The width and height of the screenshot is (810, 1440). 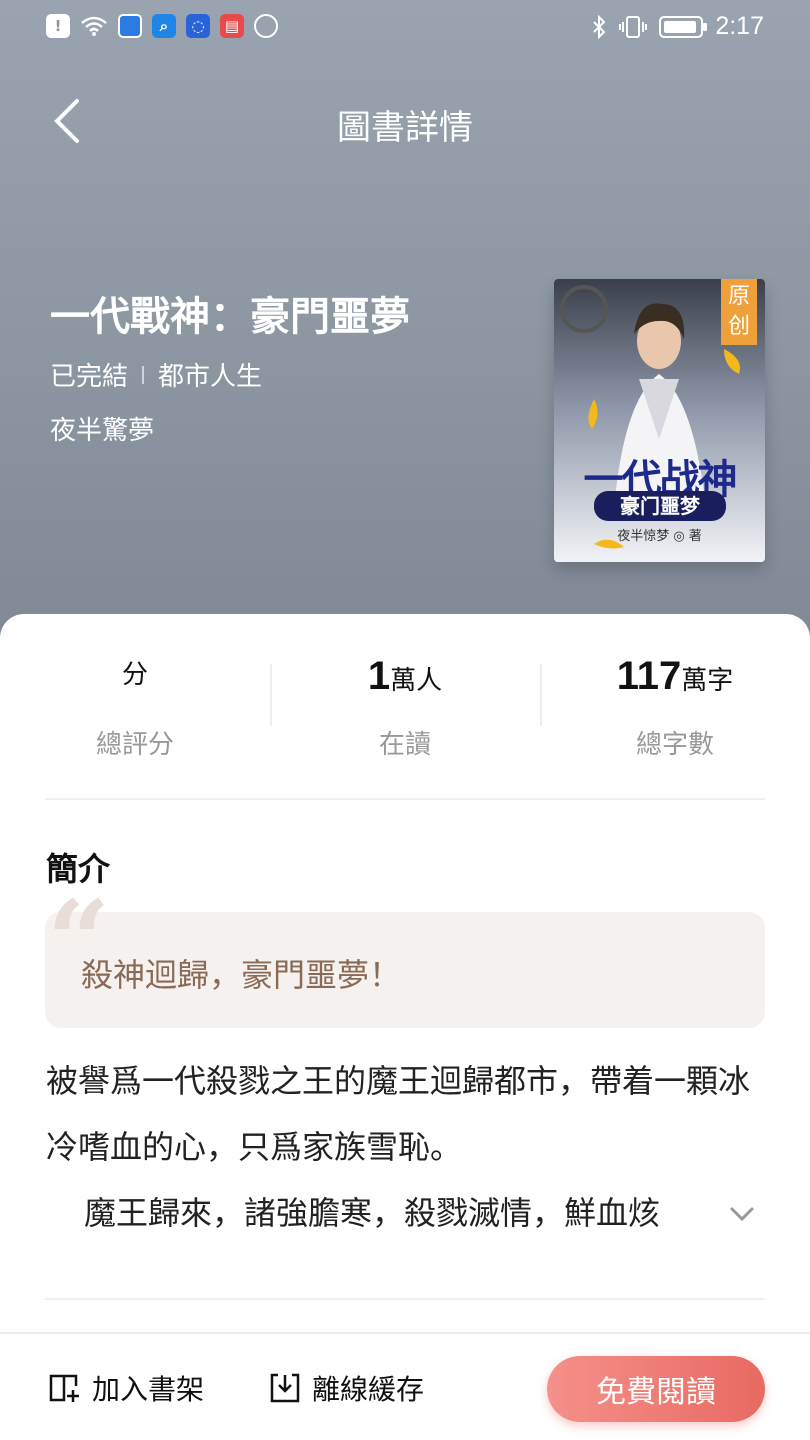 I want to click on book-status: 已完結, so click(x=89, y=377).